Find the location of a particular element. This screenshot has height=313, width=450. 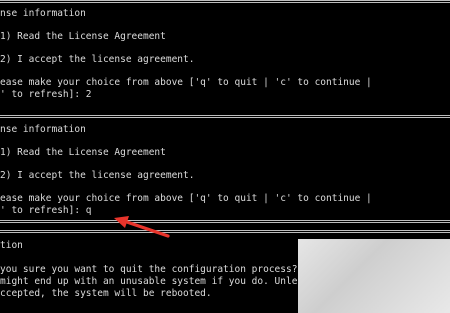

dialog-title: tion is located at coordinates (11, 245).